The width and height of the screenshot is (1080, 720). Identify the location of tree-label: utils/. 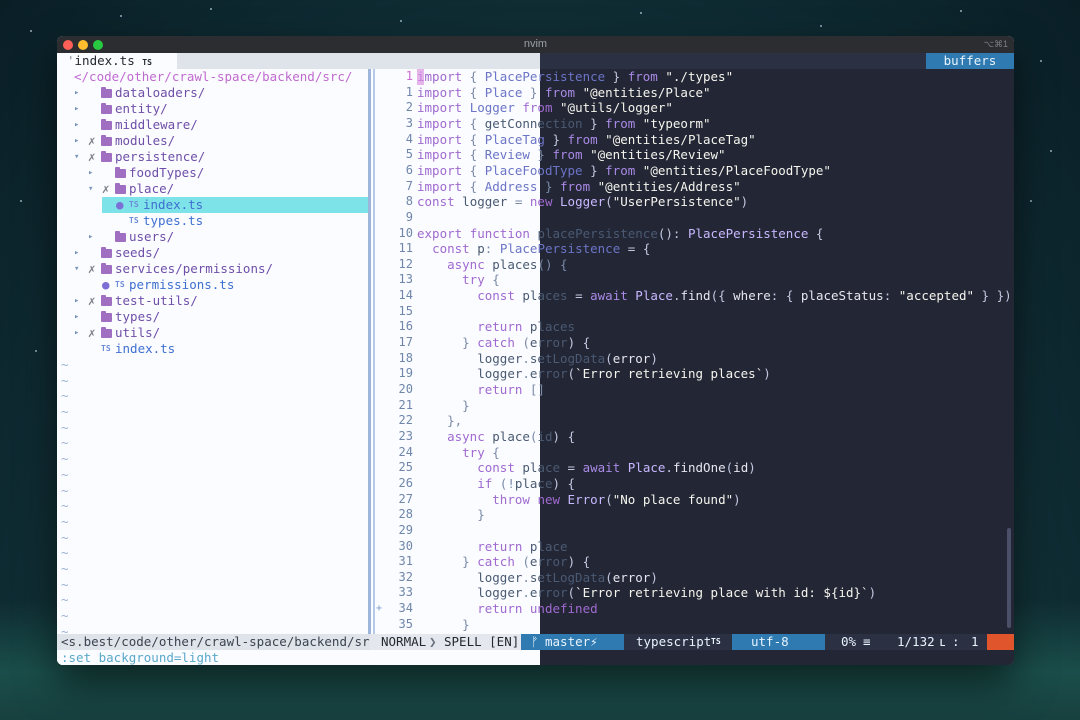
(138, 332).